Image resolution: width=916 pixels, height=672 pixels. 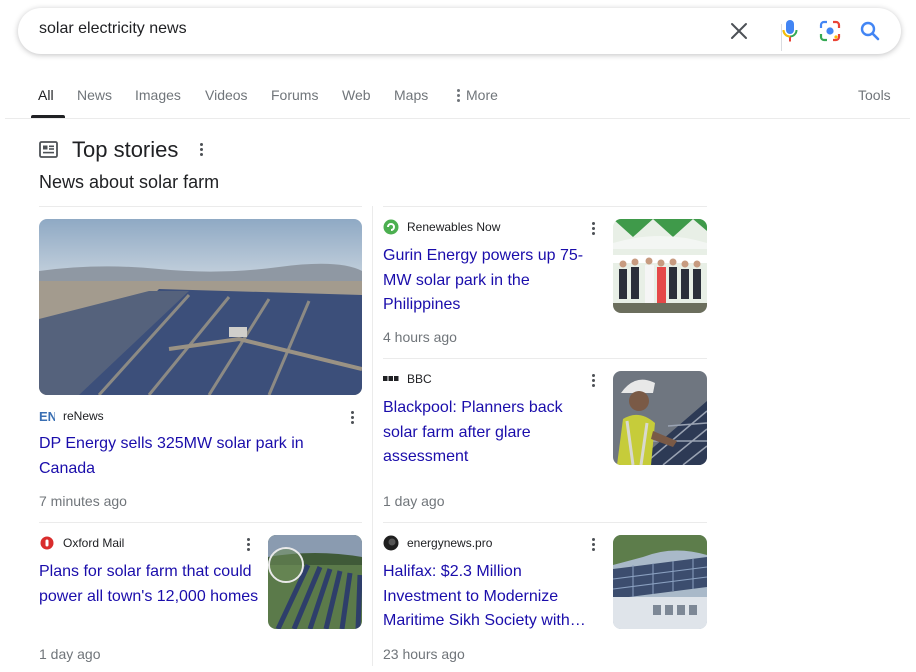 I want to click on story-source: EN reNews, so click(x=71, y=416).